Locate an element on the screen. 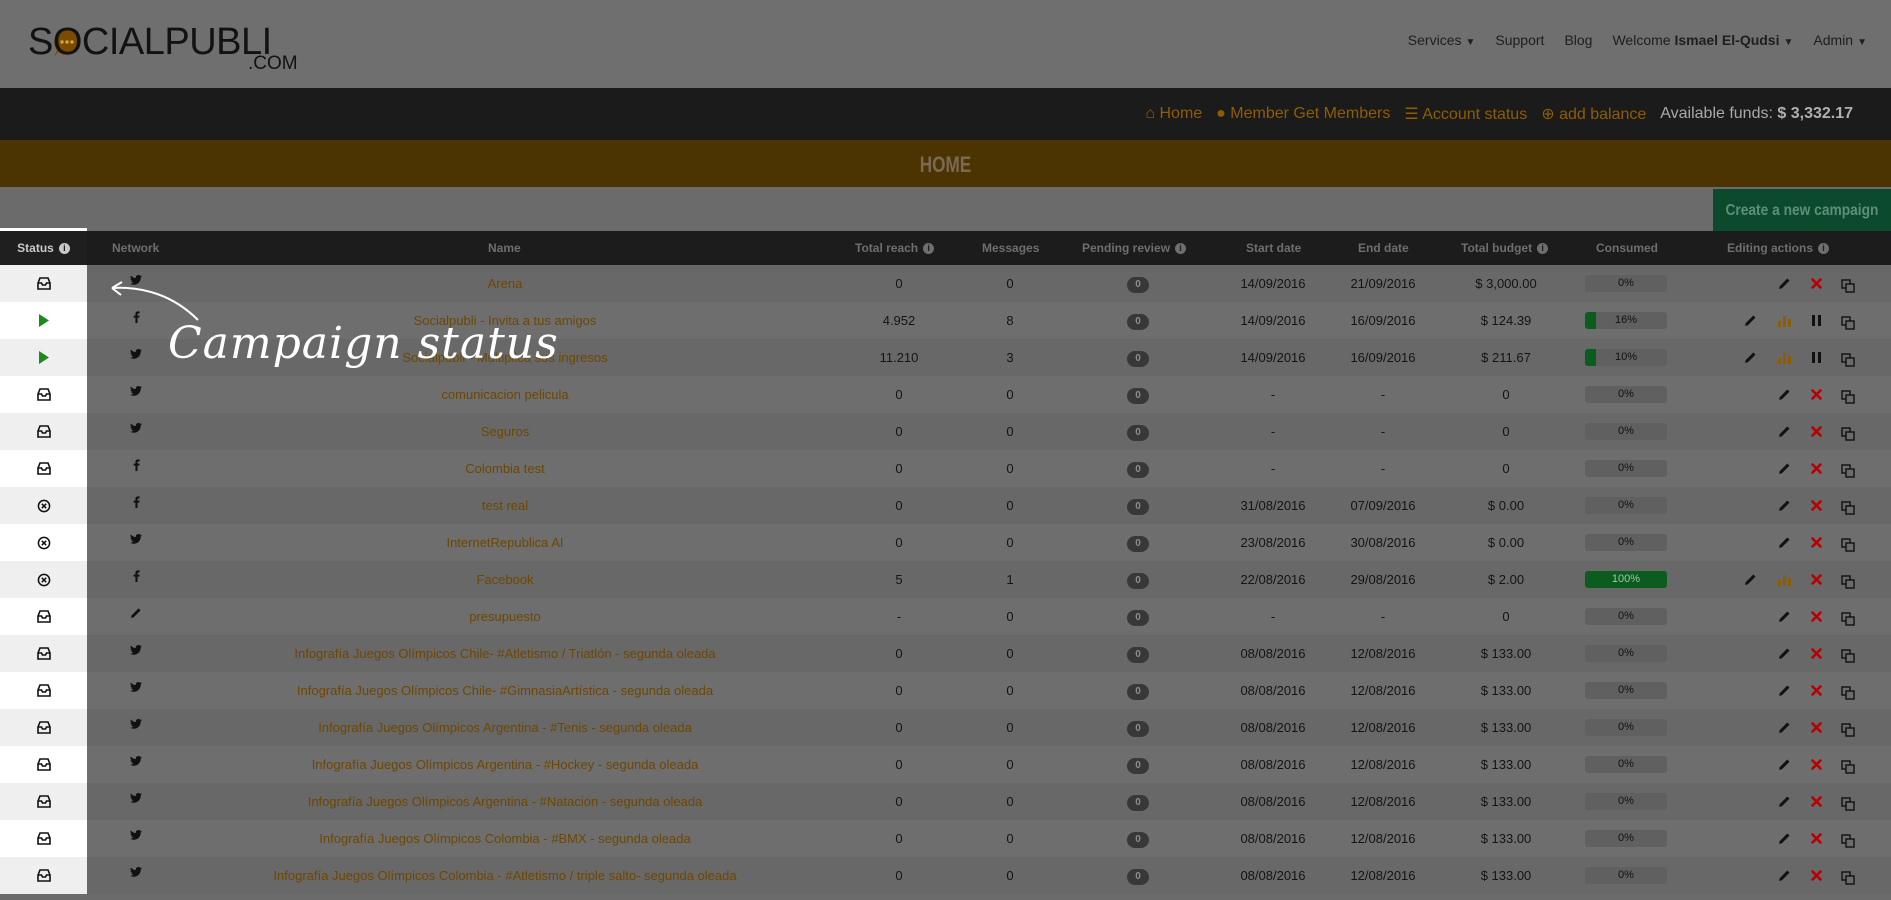 The width and height of the screenshot is (1891, 900). account-status-link: ☰ Account status is located at coordinates (1465, 114).